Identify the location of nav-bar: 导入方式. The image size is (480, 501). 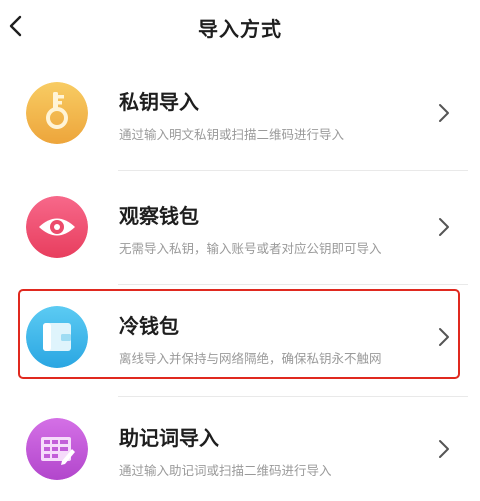
(240, 28).